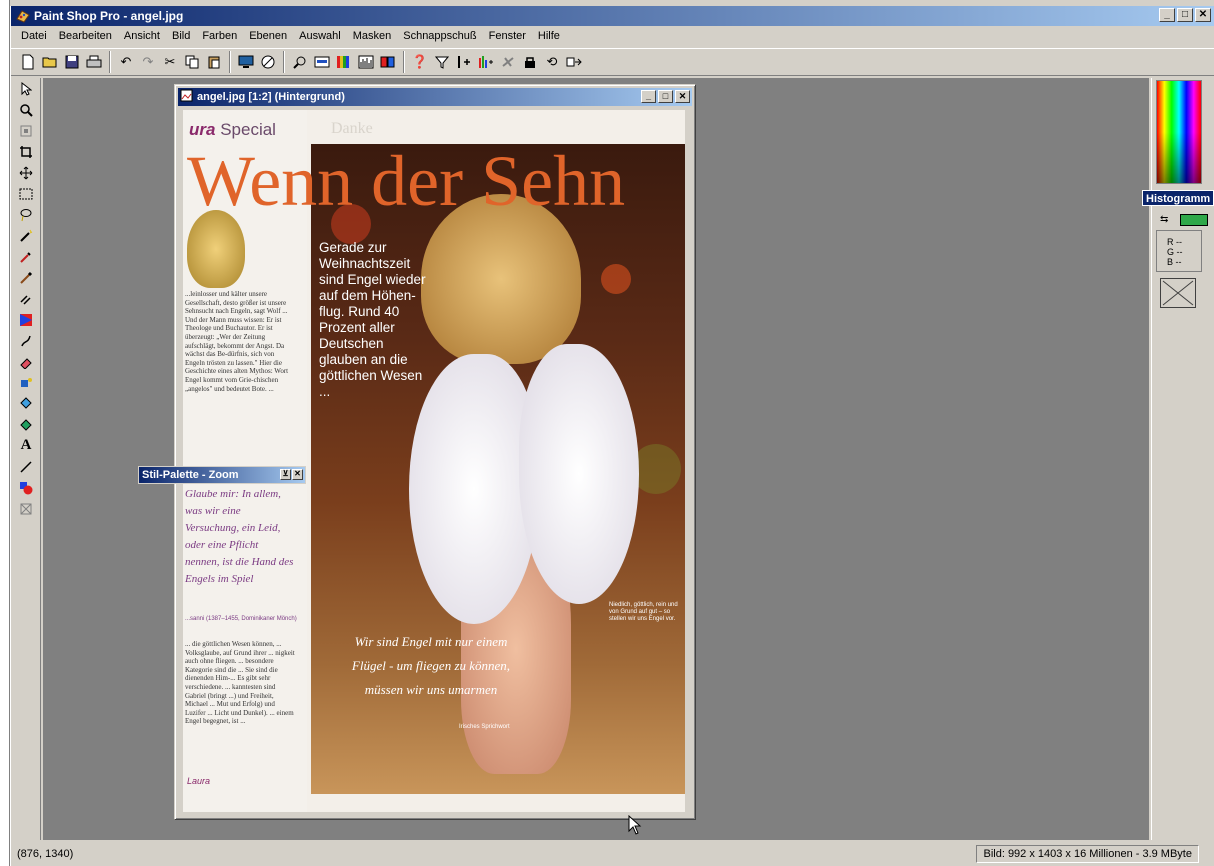  Describe the element at coordinates (26, 487) in the screenshot. I see `shape-tool-icon` at that location.